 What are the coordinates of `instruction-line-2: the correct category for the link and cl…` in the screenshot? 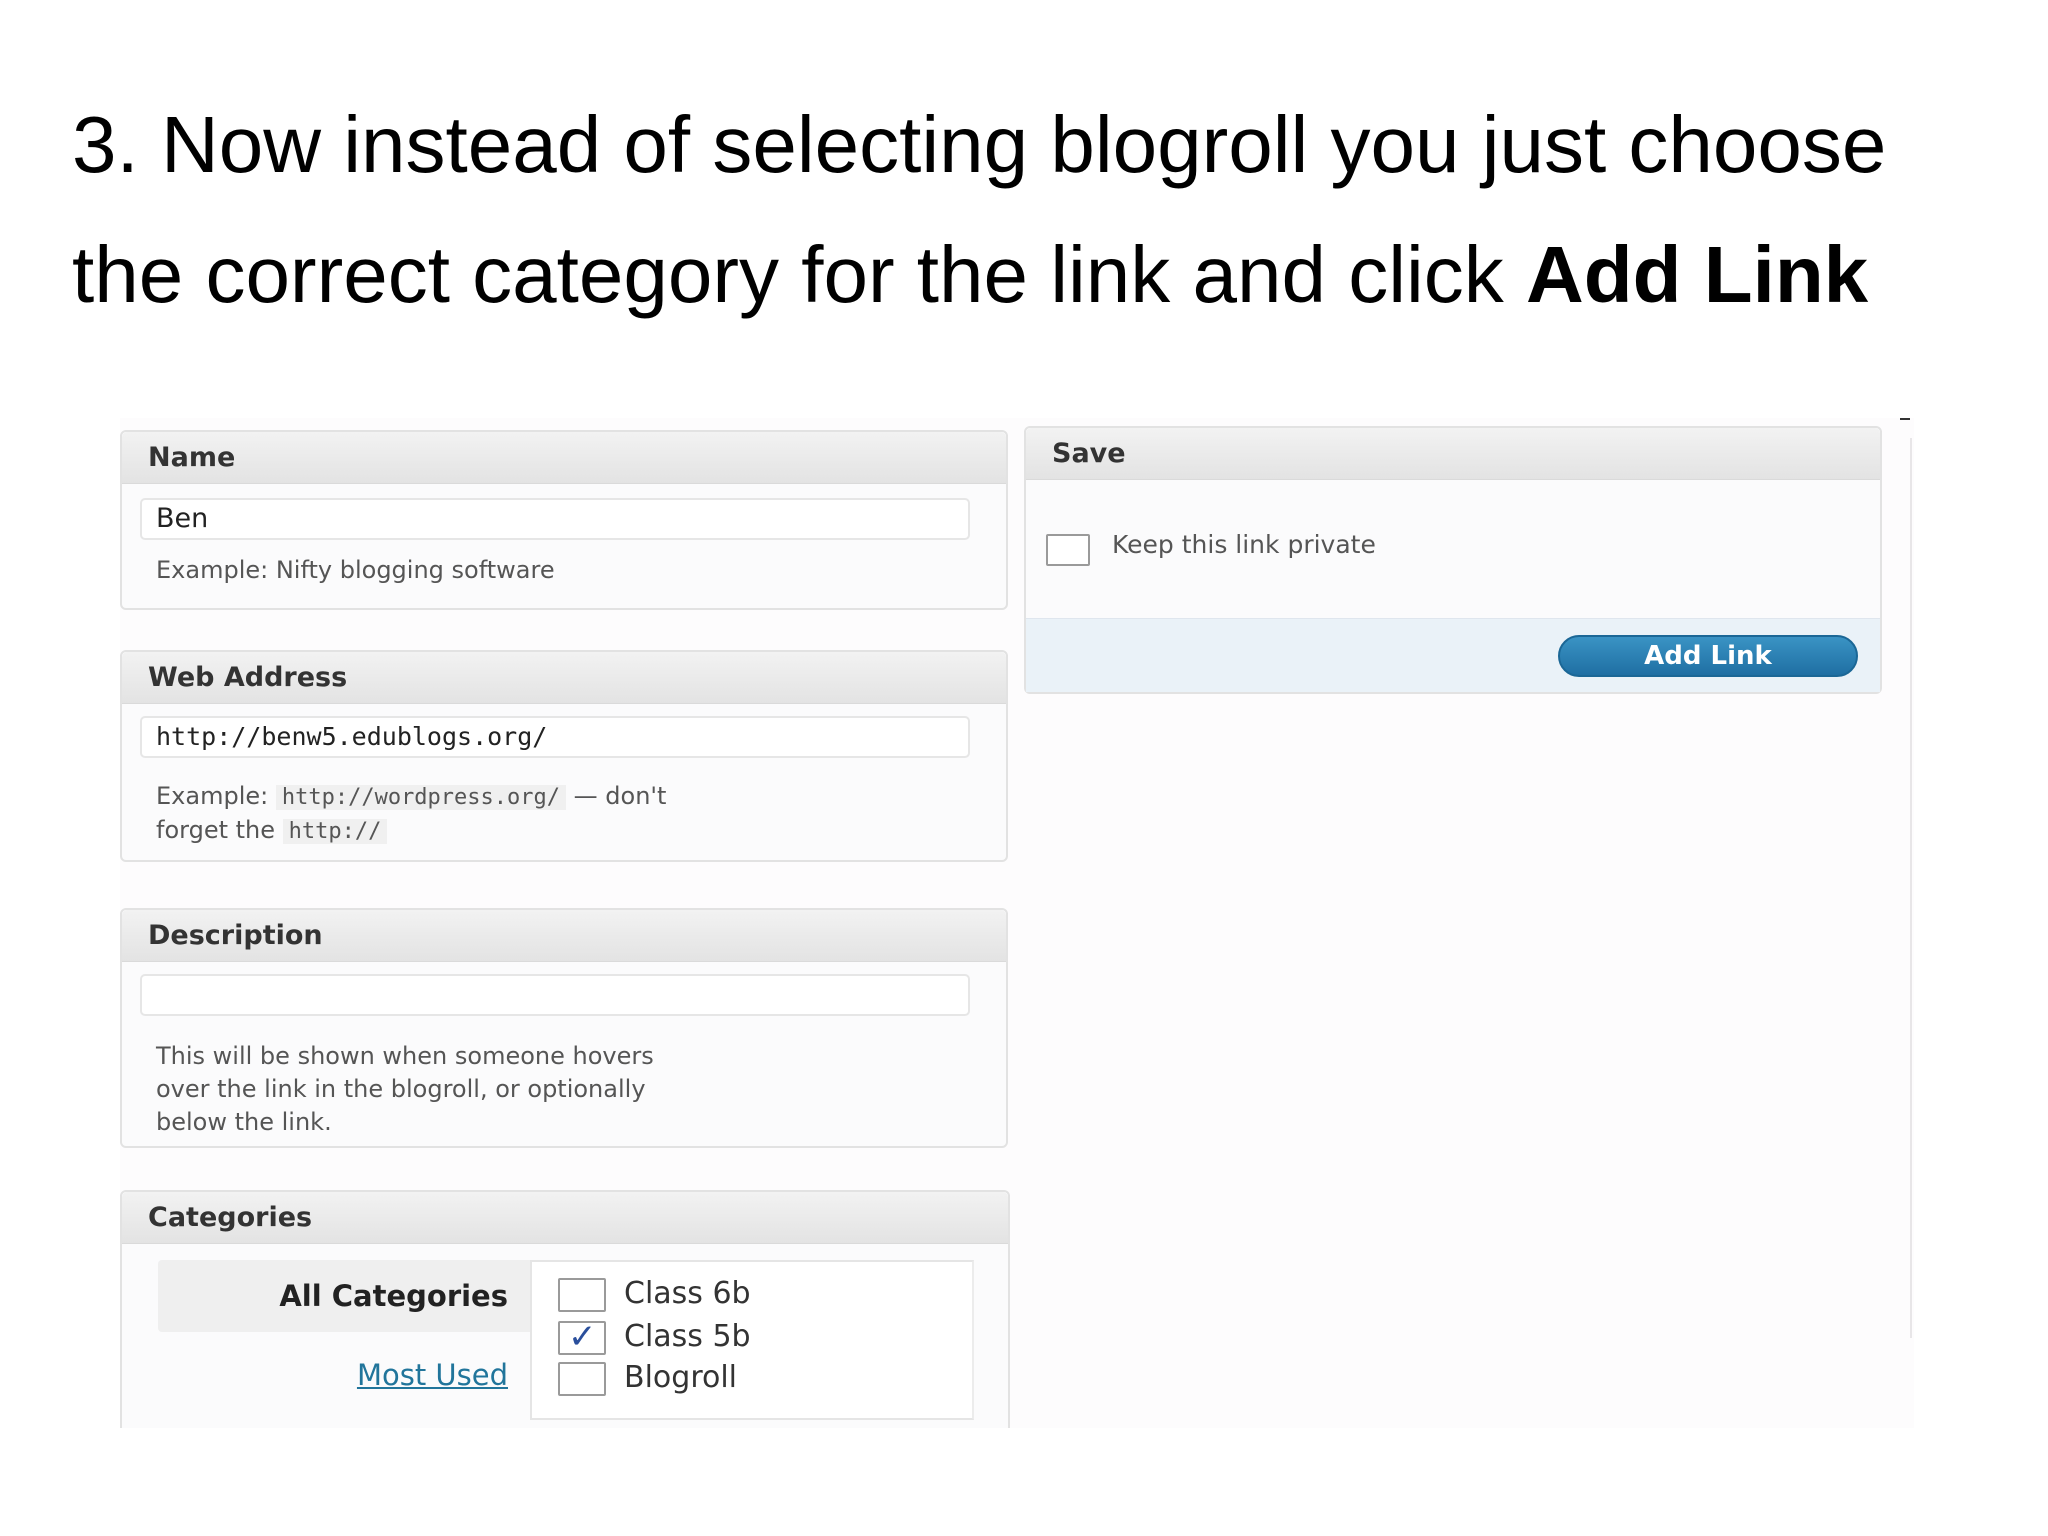 It's located at (799, 274).